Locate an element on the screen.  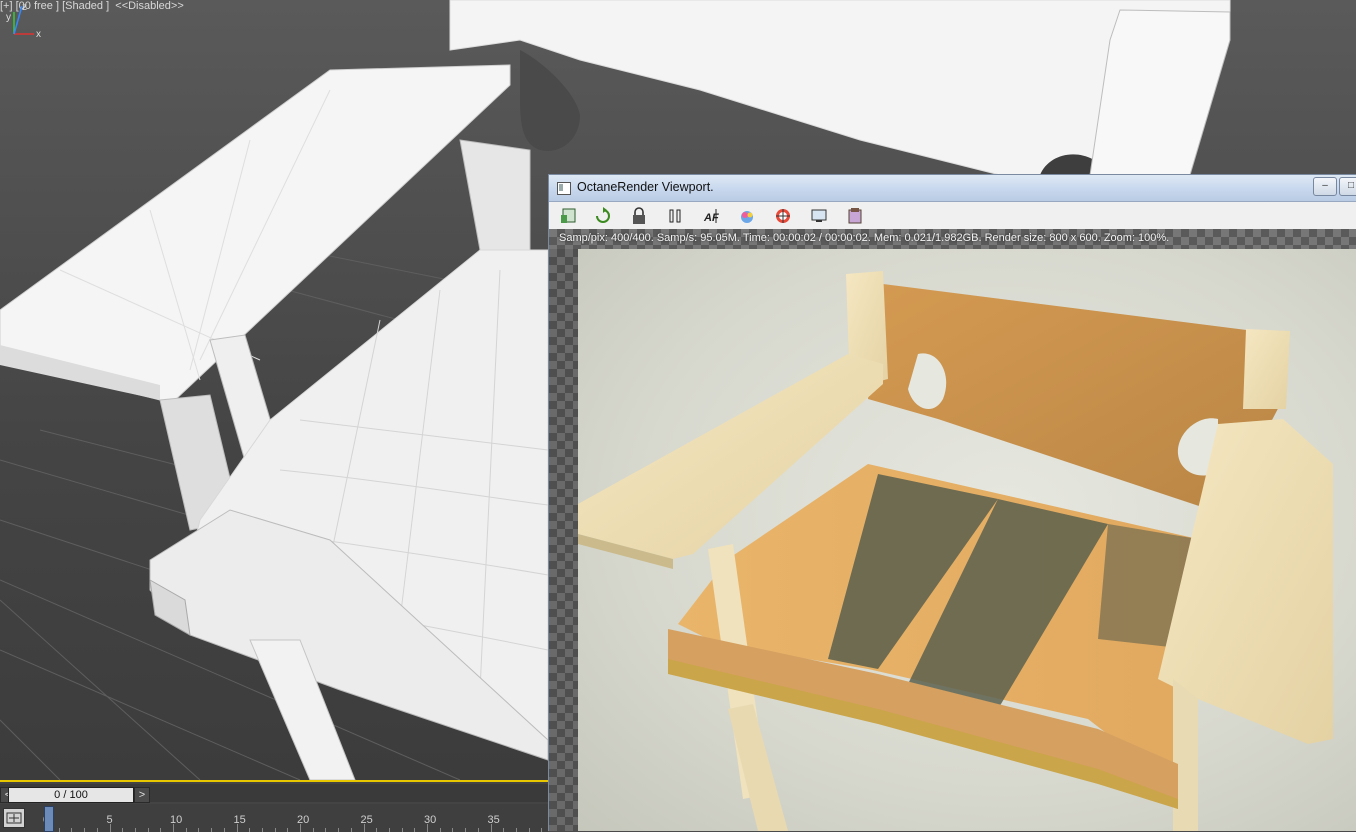
restart-render-icon is located at coordinates (603, 215).